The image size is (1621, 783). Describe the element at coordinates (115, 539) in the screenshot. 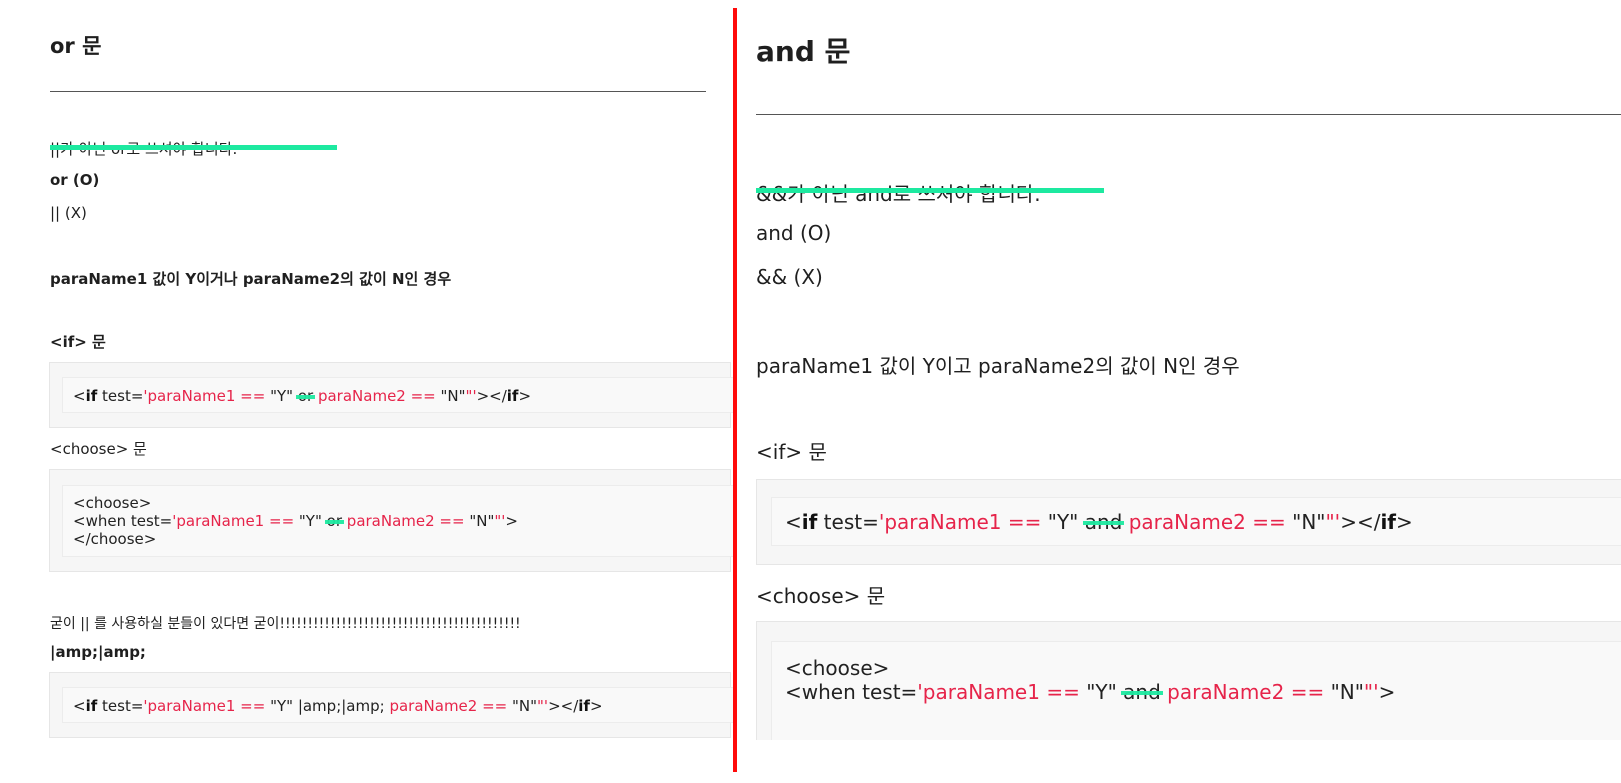

I see `choose-code-line-3: </choose>` at that location.